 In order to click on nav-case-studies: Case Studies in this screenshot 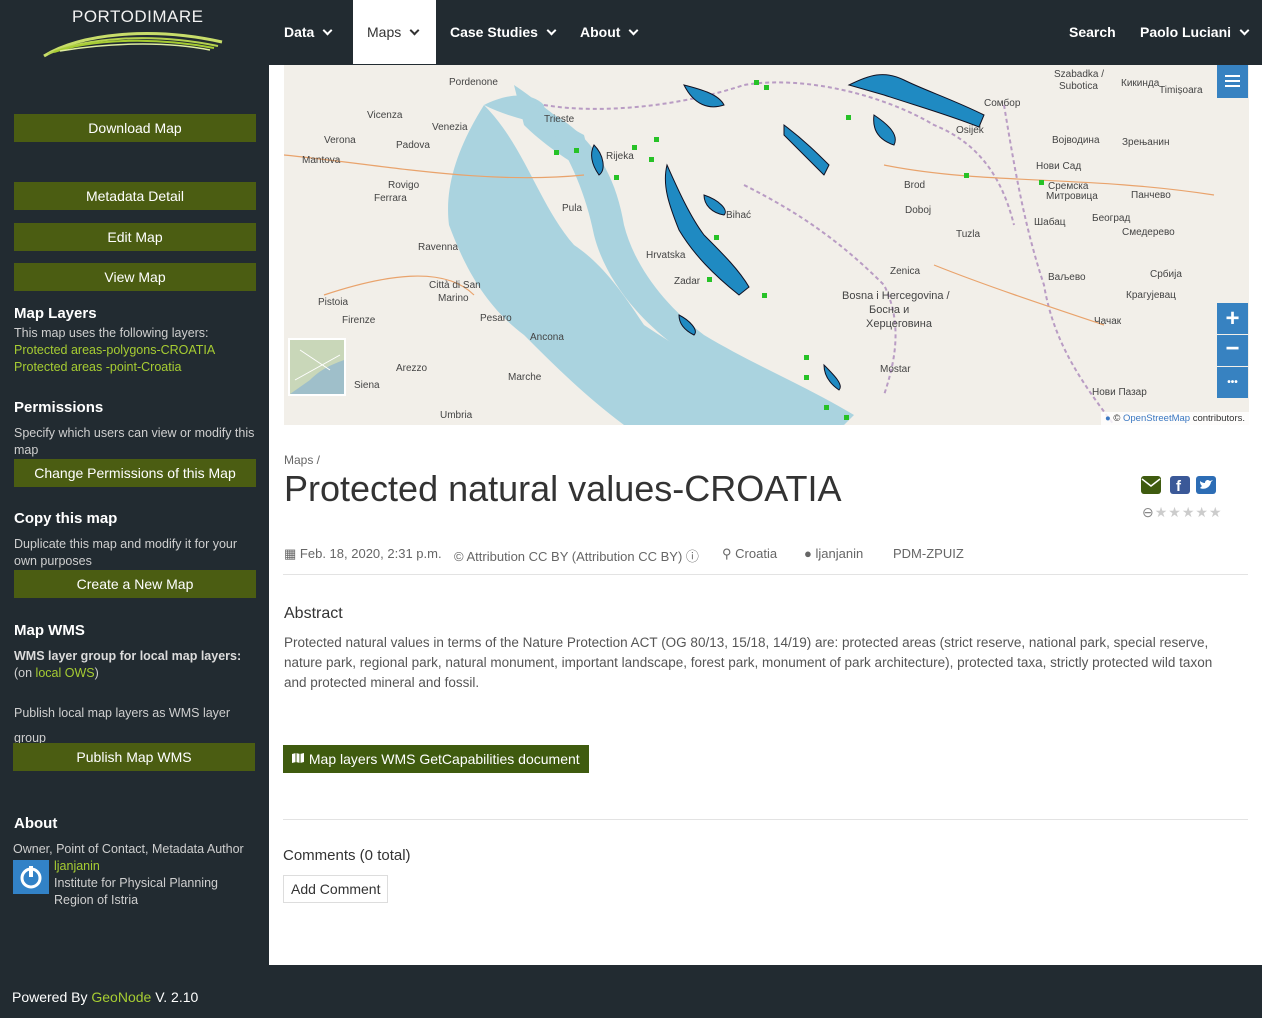, I will do `click(502, 32)`.